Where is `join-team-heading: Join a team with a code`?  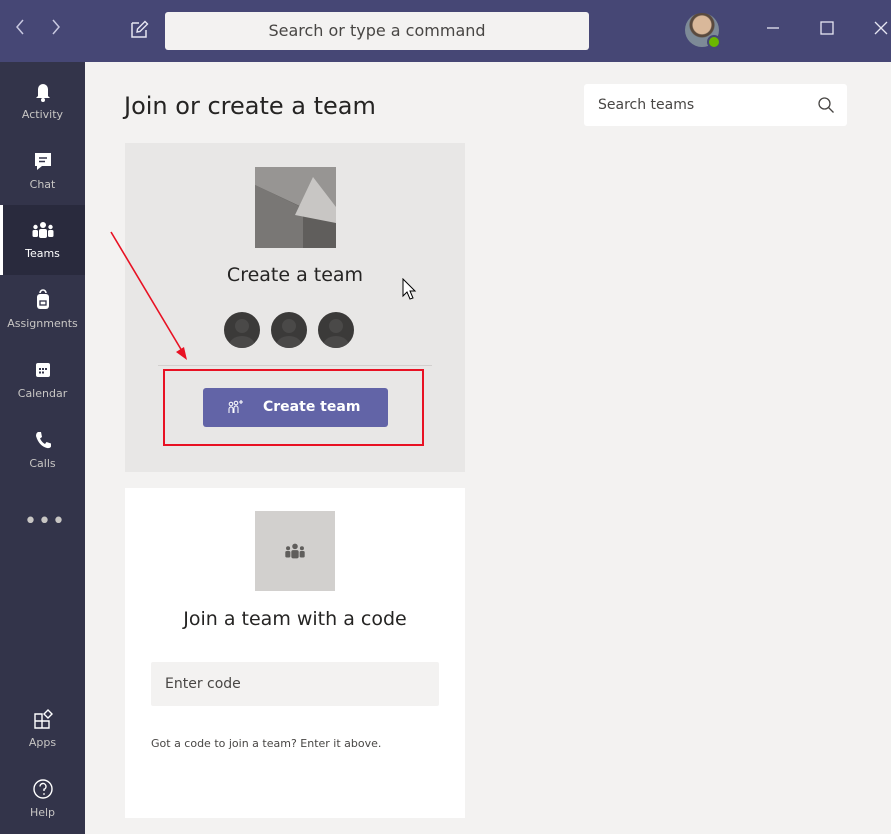
join-team-heading: Join a team with a code is located at coordinates (295, 619).